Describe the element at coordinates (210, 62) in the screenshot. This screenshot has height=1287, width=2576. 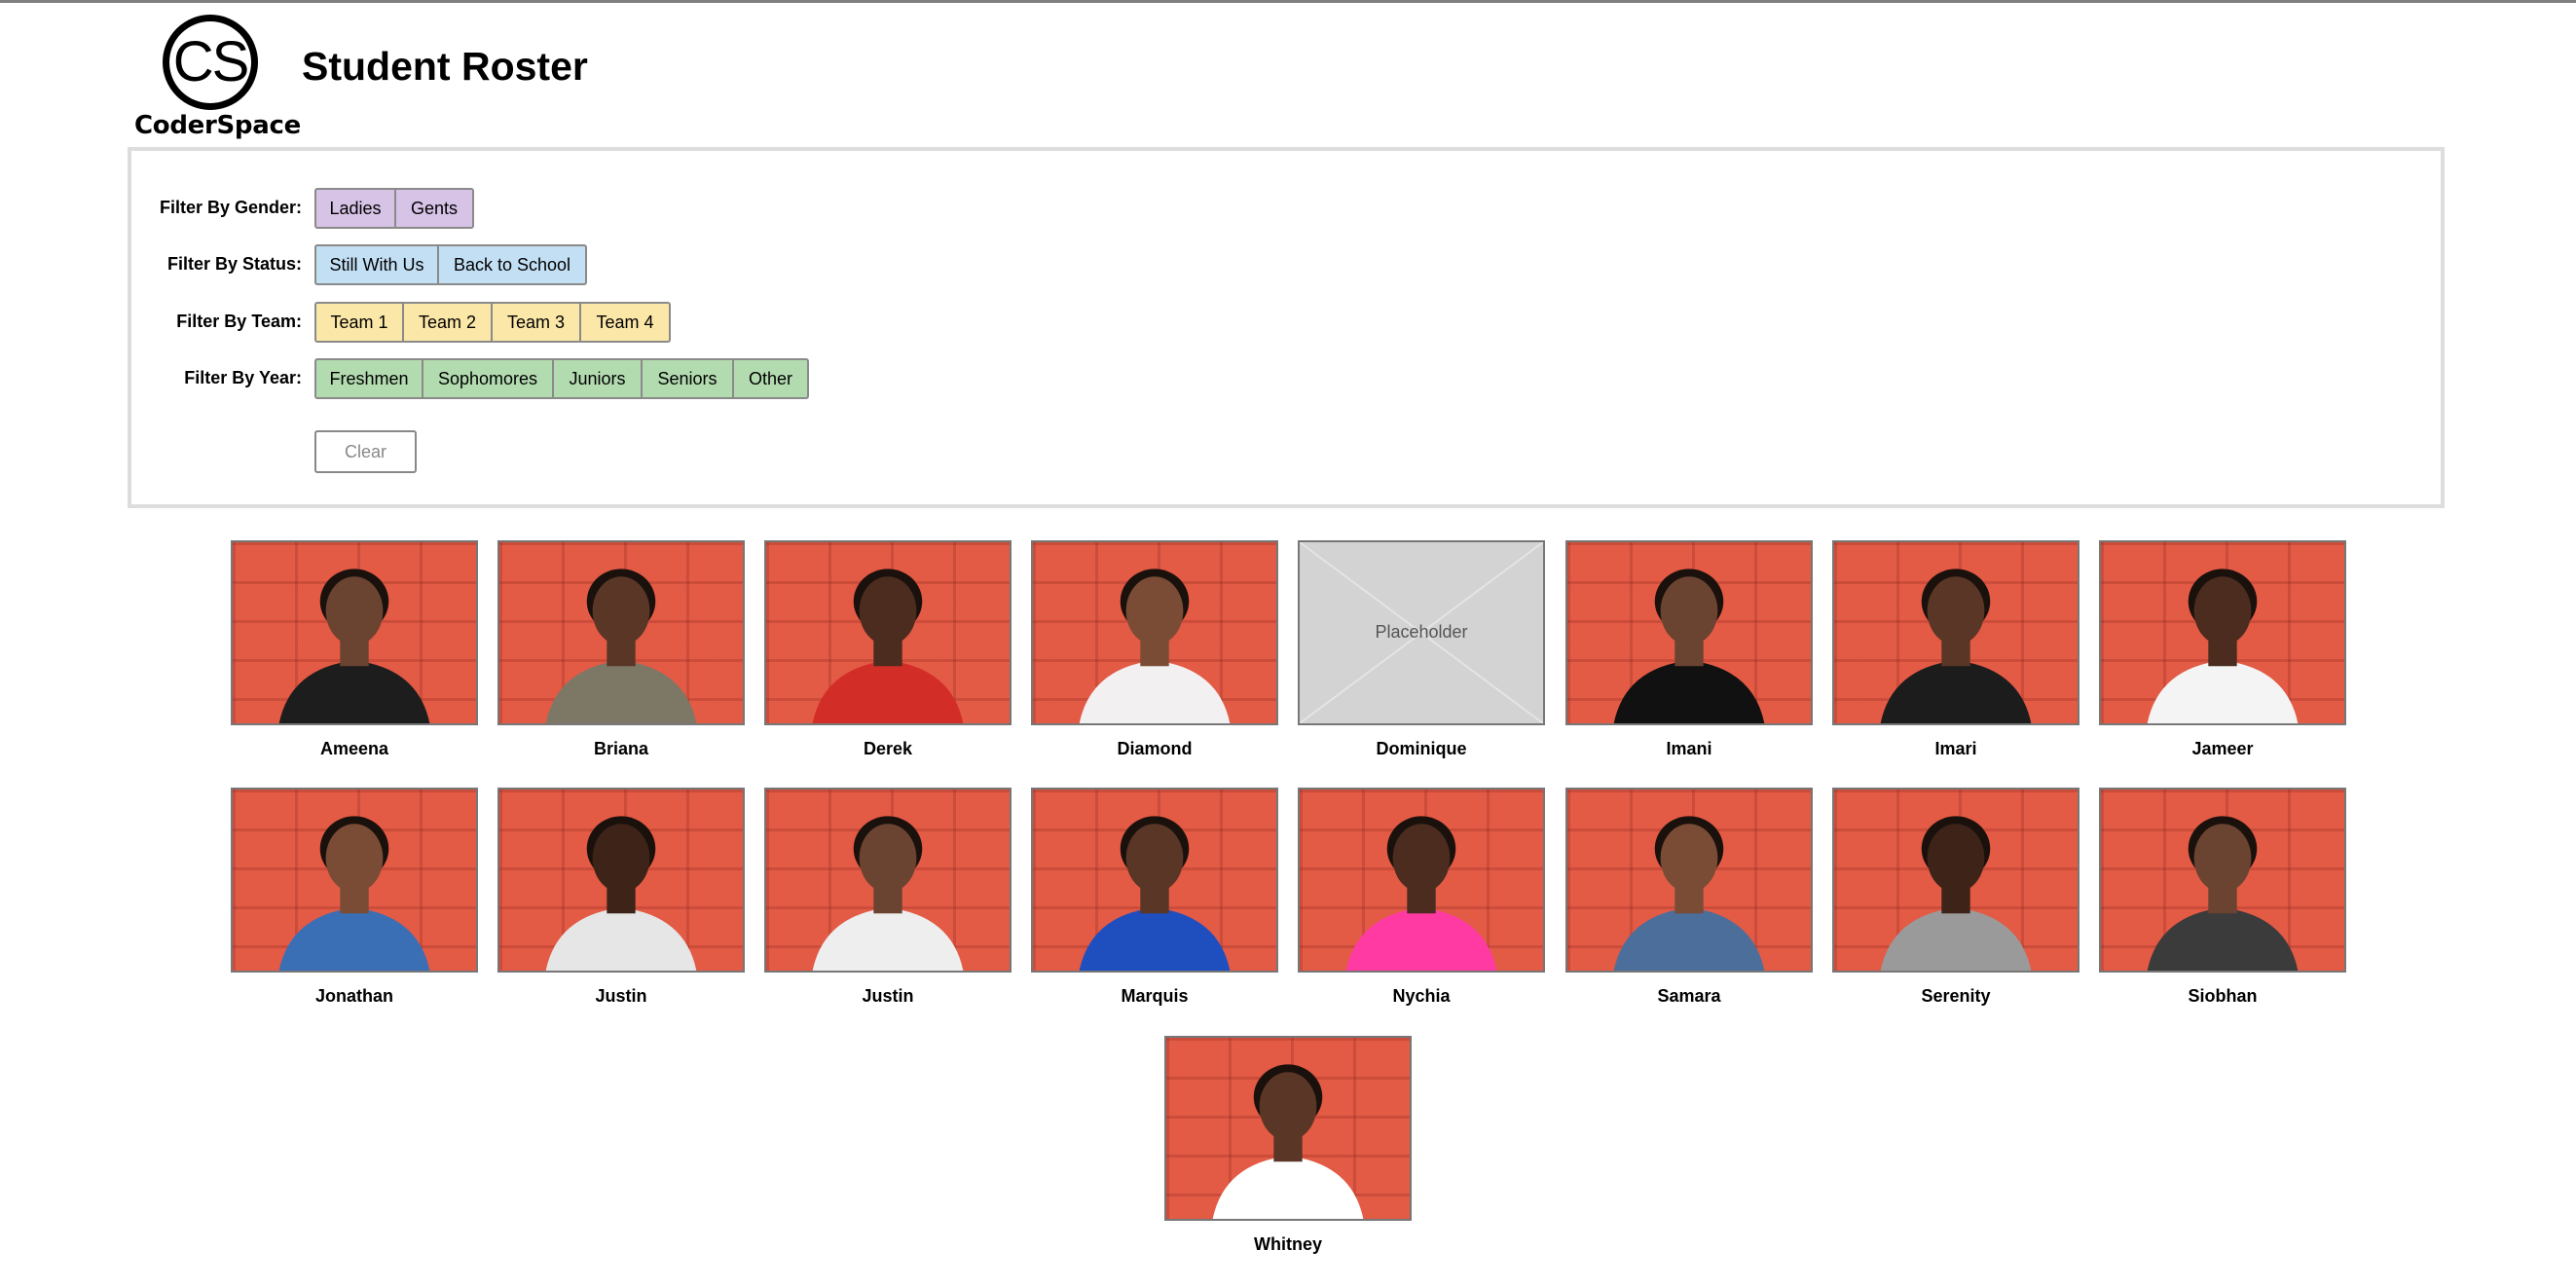
I see `cs-logo-icon: CS` at that location.